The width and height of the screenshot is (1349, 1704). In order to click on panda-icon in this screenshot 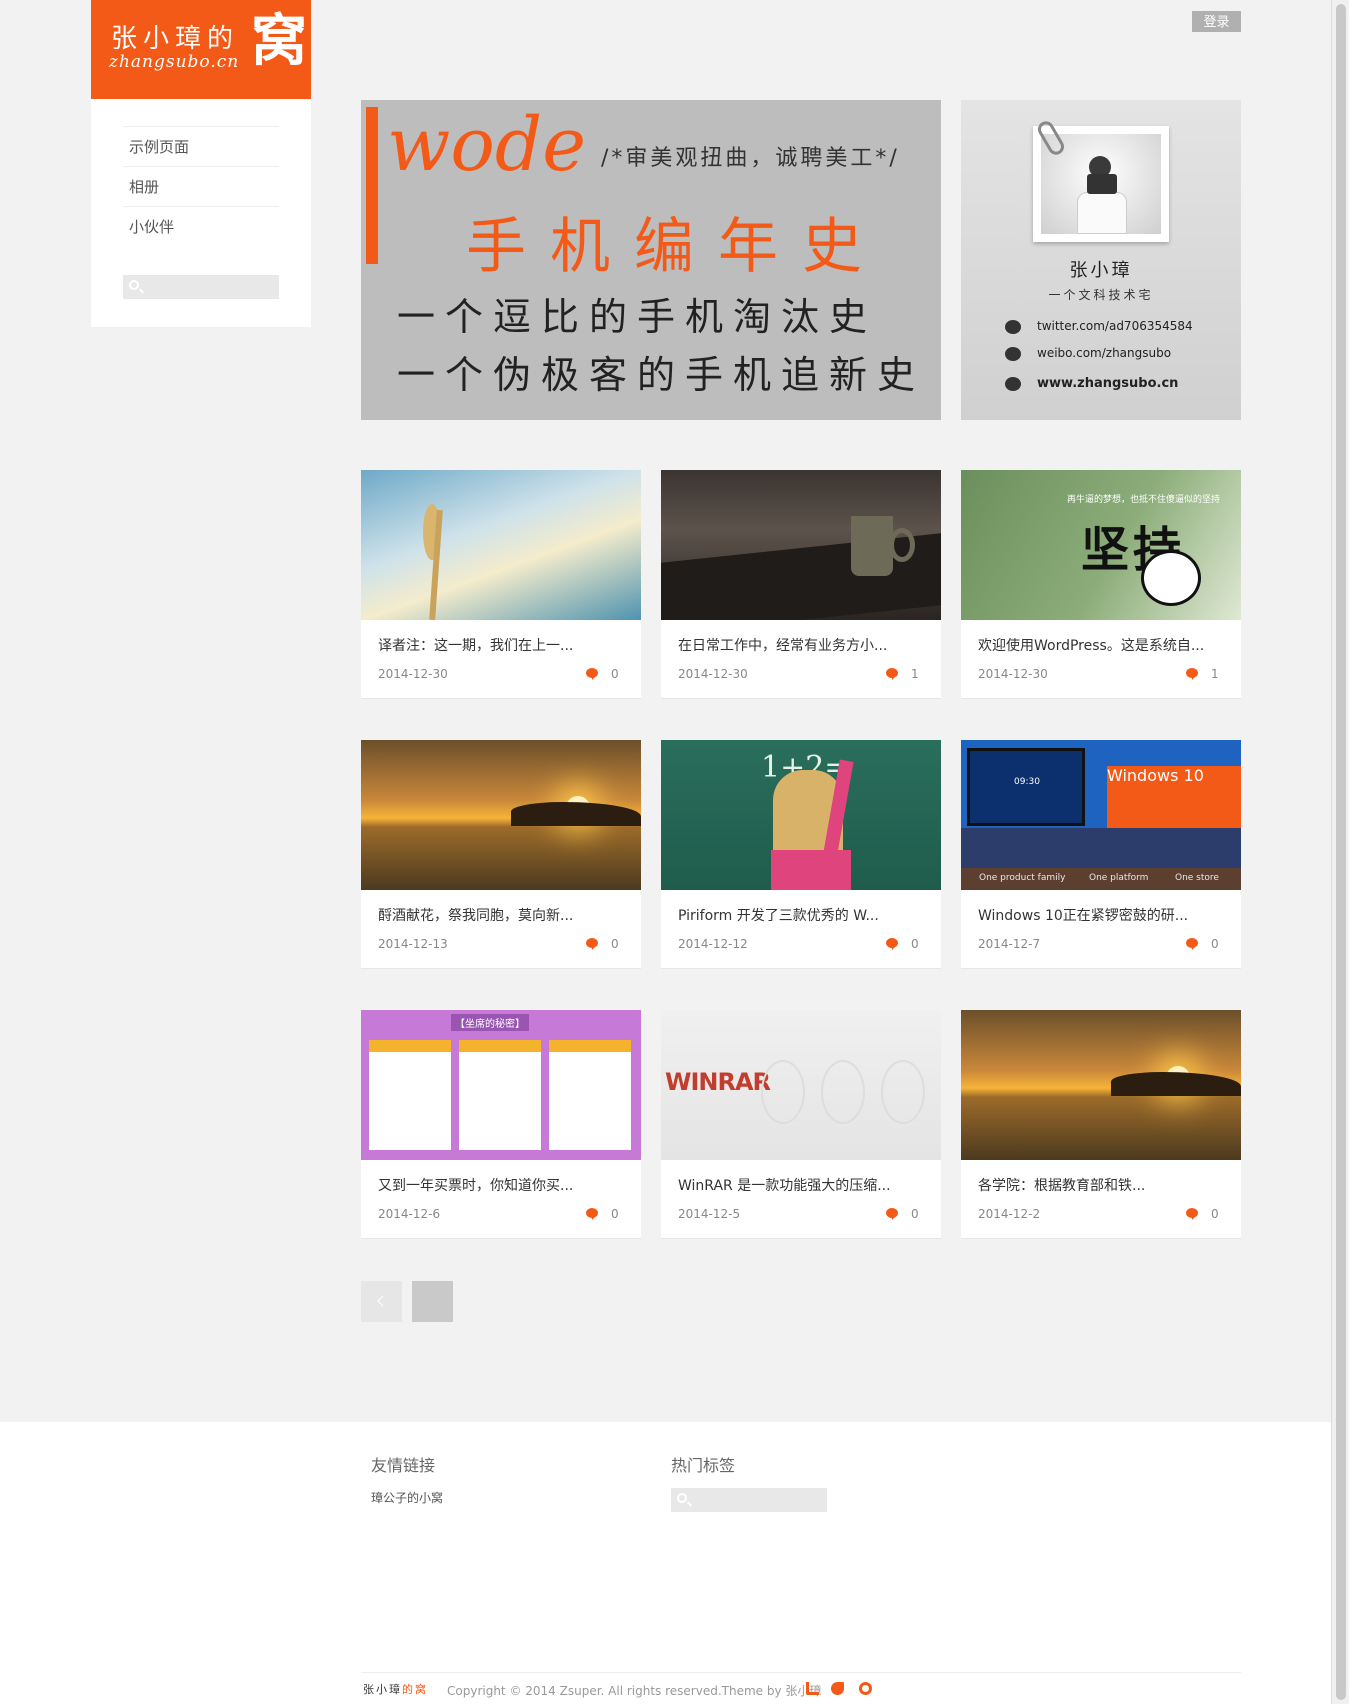, I will do `click(1171, 578)`.